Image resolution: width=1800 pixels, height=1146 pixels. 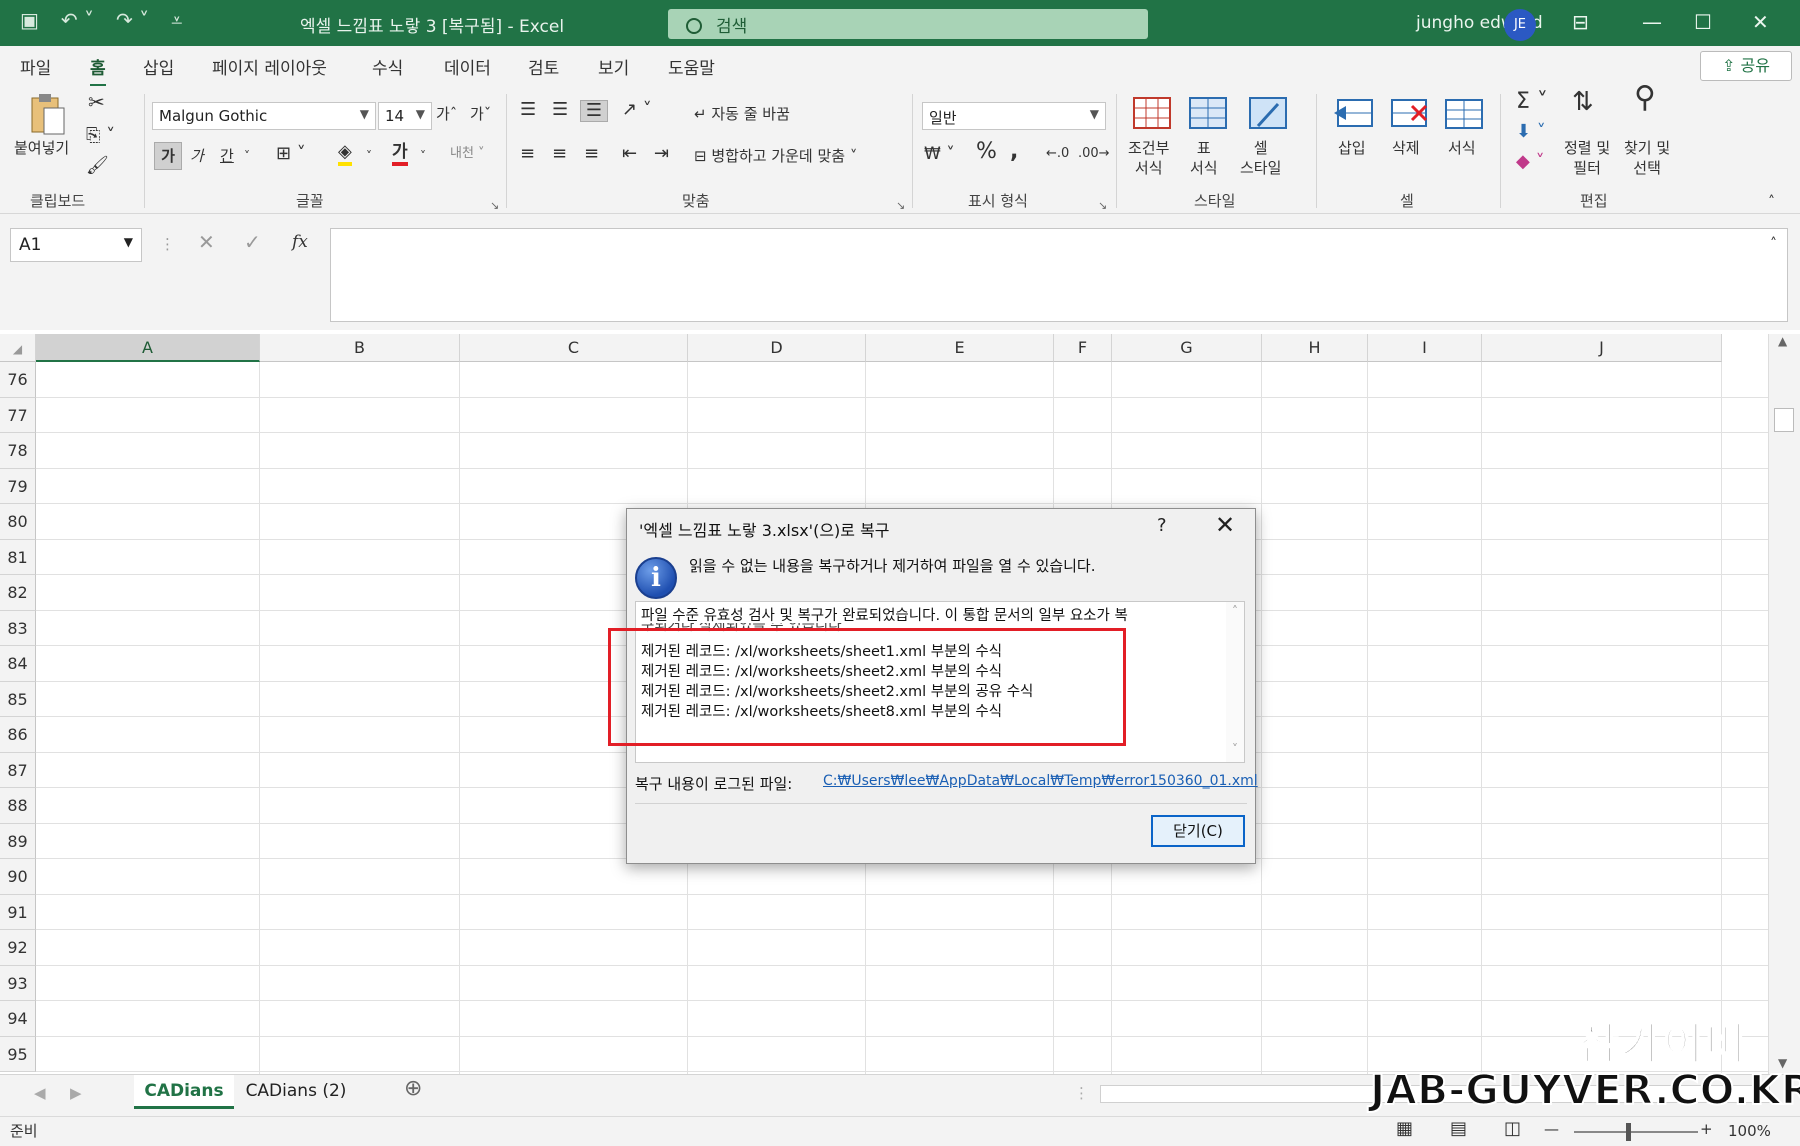 I want to click on row-header: 92, so click(x=18, y=948).